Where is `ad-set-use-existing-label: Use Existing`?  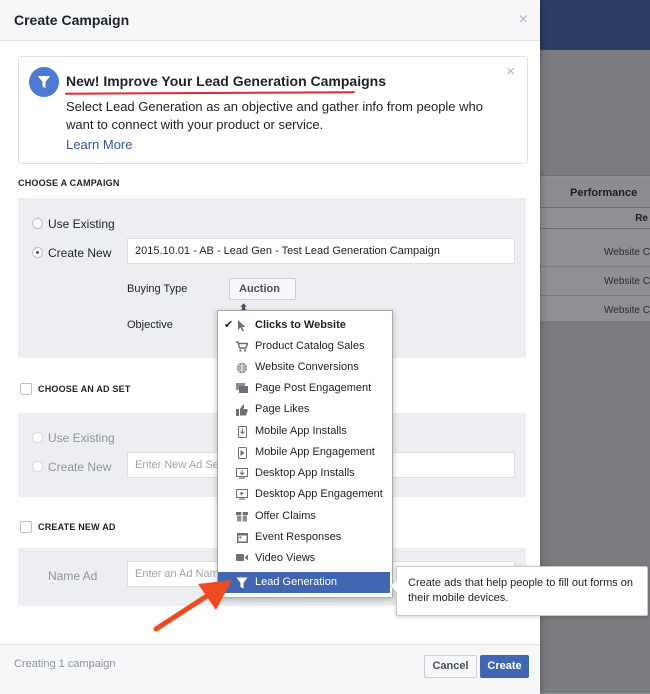 ad-set-use-existing-label: Use Existing is located at coordinates (81, 438).